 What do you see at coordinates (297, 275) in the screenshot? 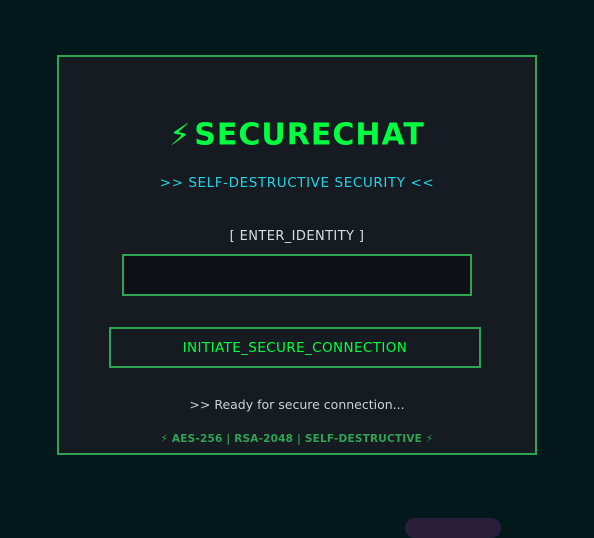
I see `identity-input` at bounding box center [297, 275].